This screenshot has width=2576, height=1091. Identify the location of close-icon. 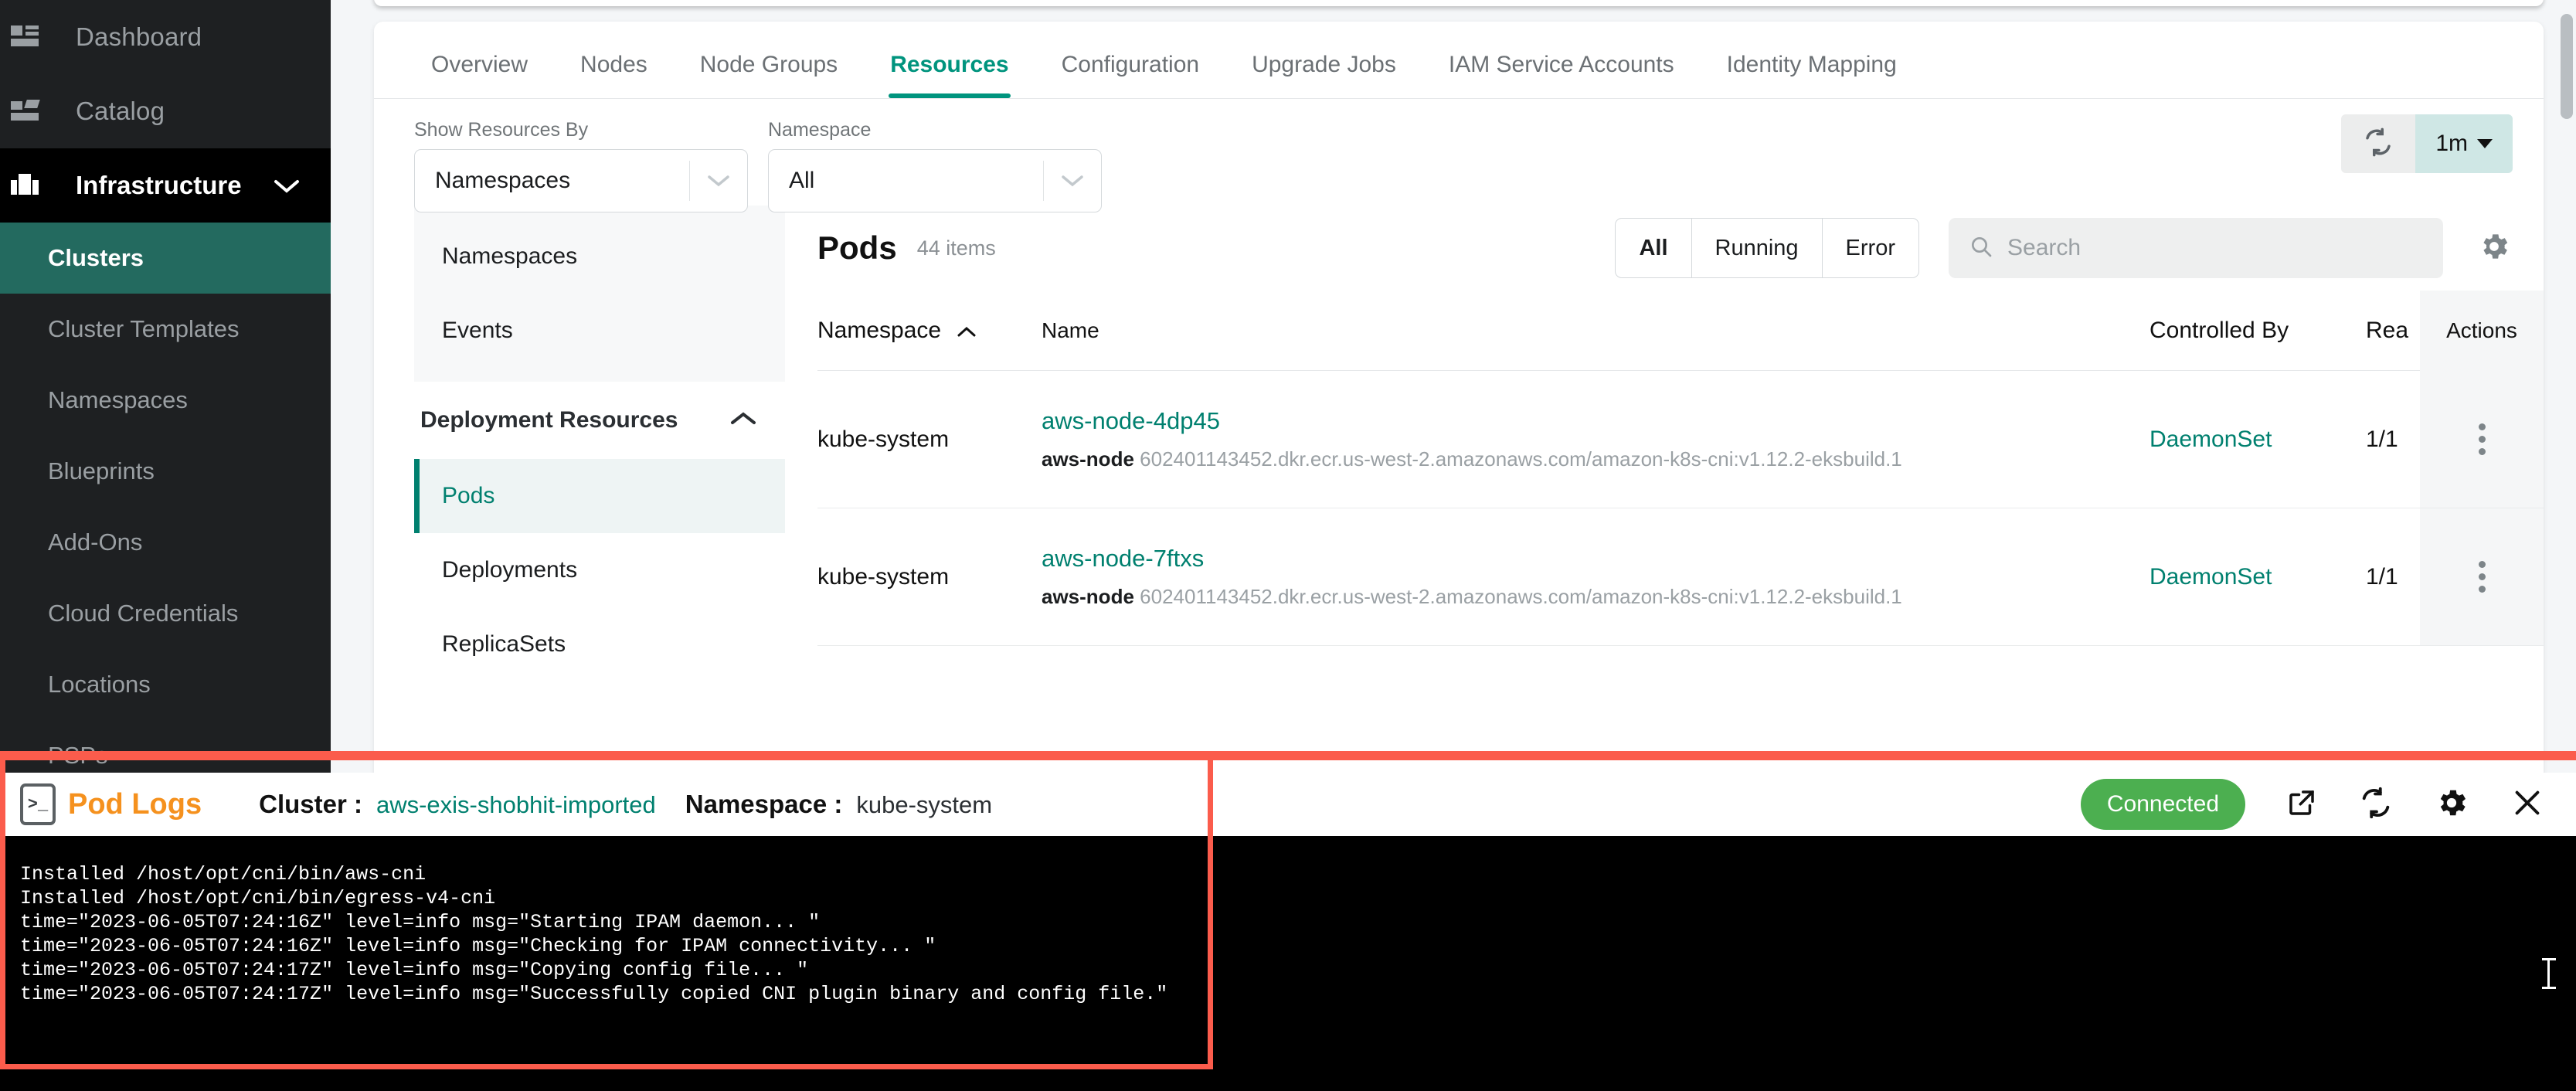
(2527, 804).